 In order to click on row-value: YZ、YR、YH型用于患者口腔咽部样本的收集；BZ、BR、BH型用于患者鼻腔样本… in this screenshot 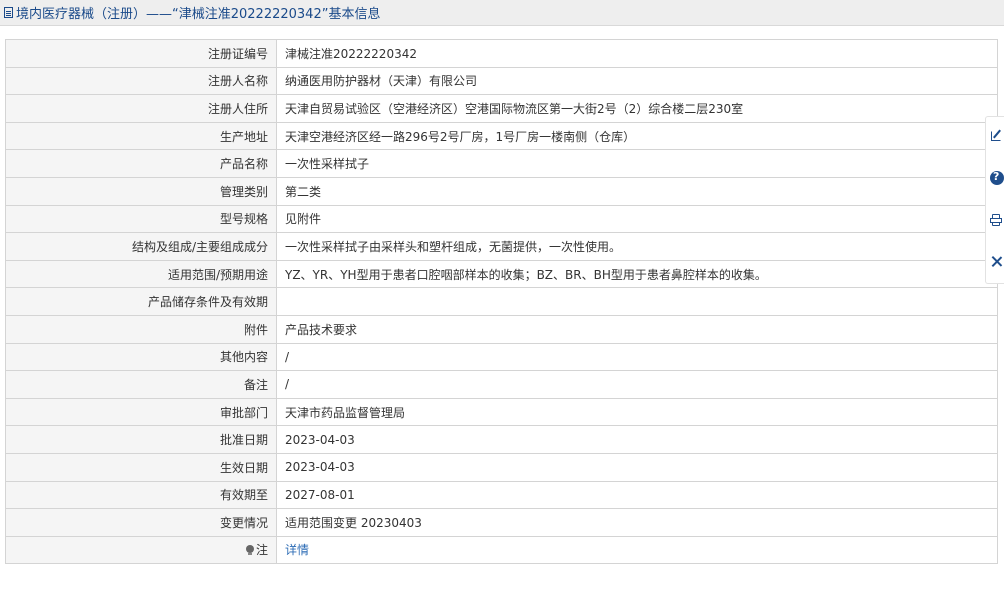, I will do `click(637, 274)`.